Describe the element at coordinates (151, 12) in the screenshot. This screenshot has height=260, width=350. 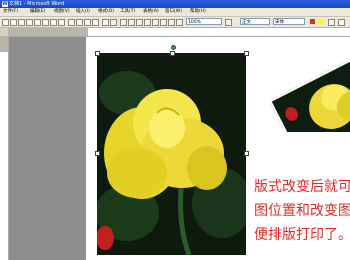
I see `menu-table: 表格(A)` at that location.